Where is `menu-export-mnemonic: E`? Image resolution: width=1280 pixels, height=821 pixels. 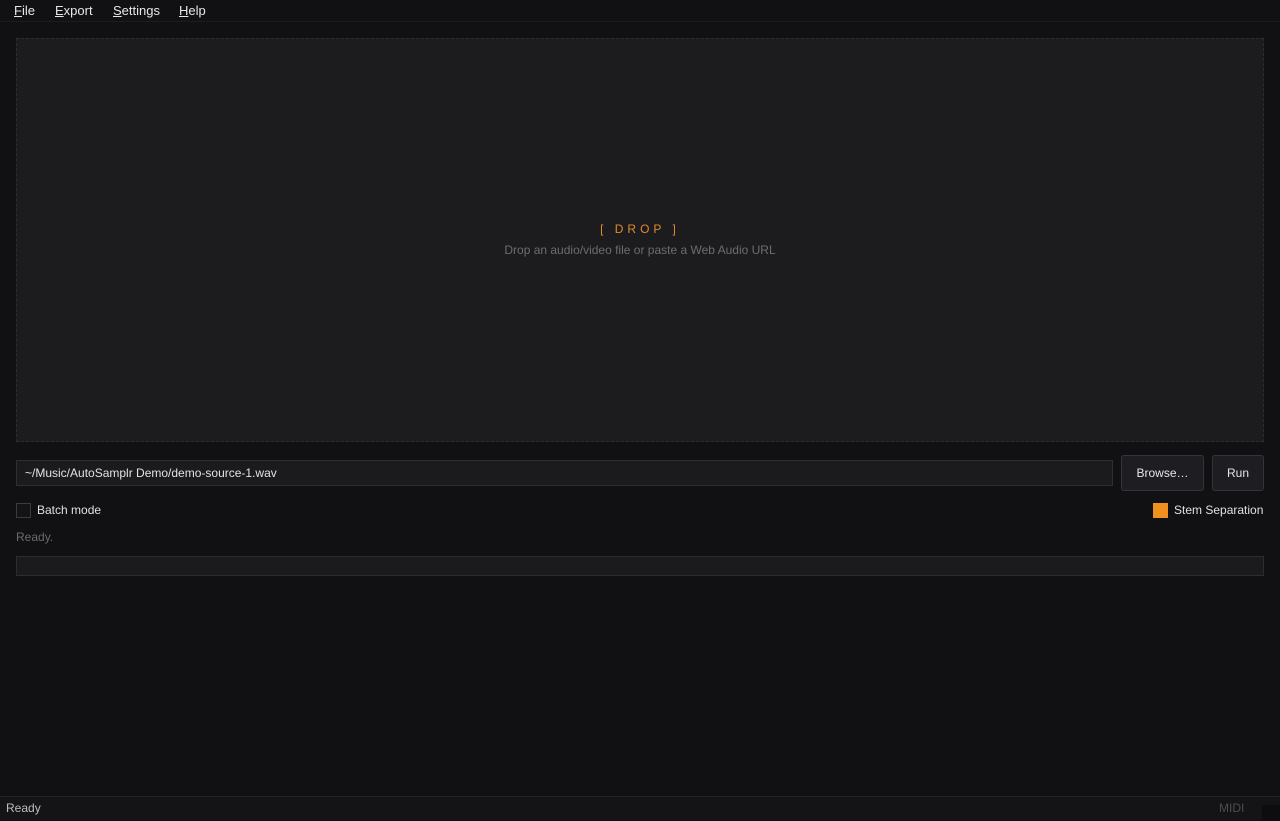
menu-export-mnemonic: E is located at coordinates (59, 10).